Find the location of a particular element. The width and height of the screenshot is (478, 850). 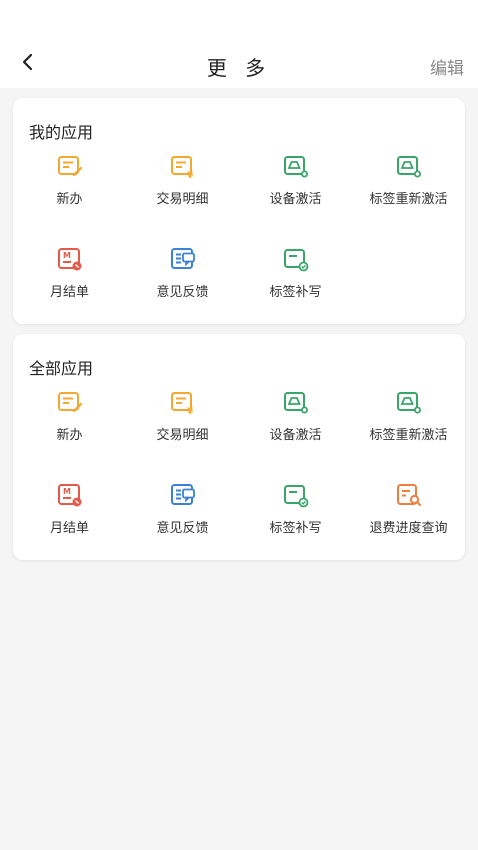

app-label: 退费进度查询 is located at coordinates (408, 528).